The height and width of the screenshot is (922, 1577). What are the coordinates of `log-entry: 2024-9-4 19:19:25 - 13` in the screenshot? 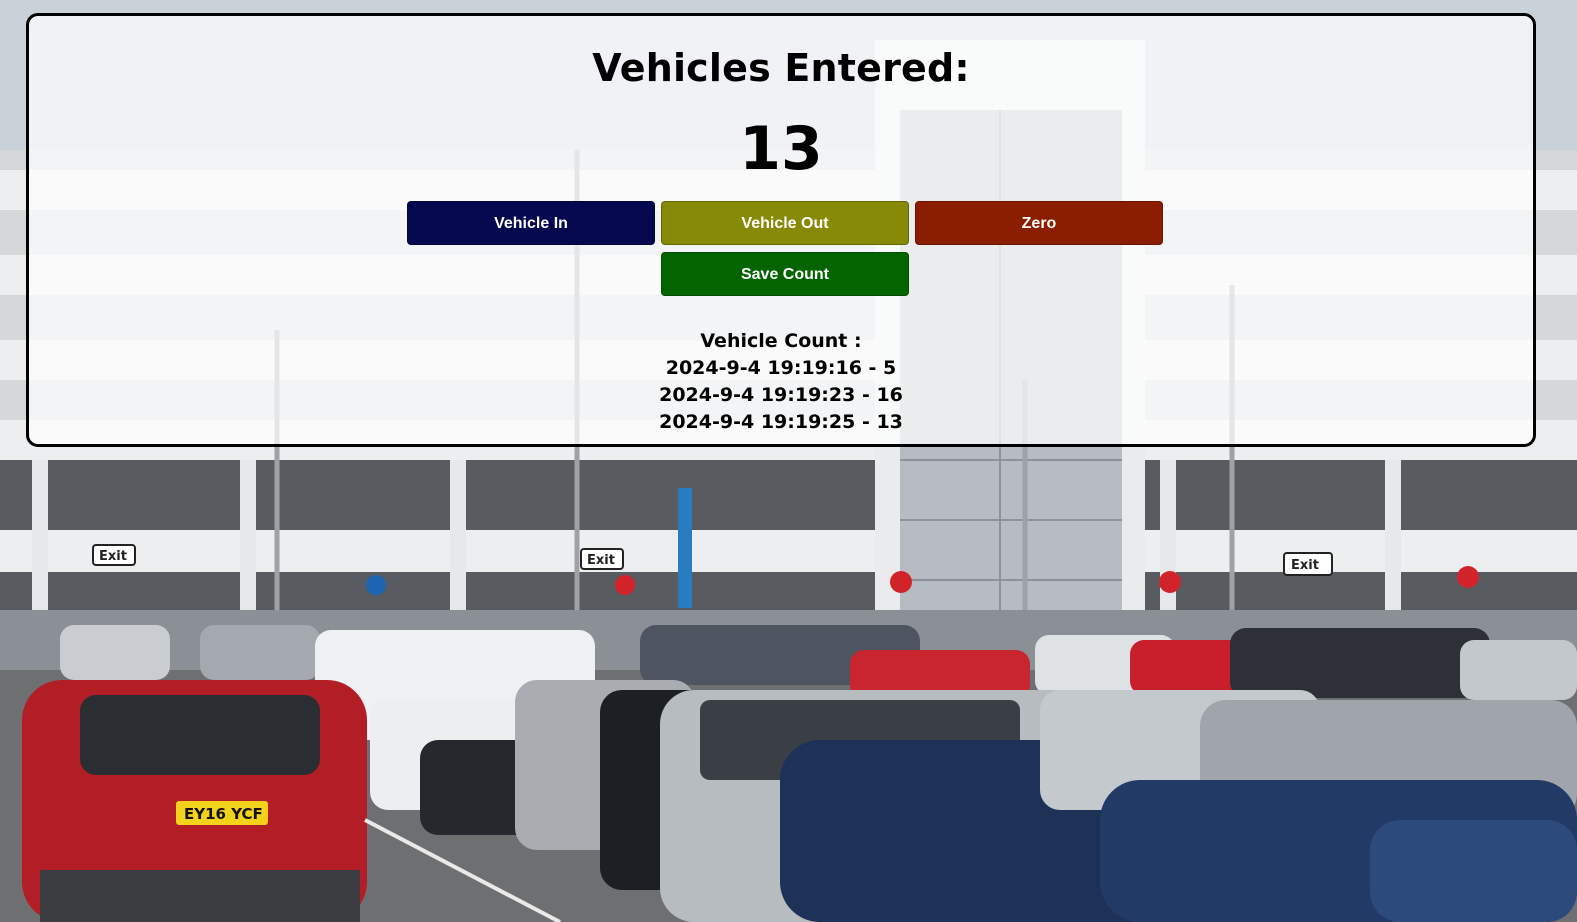 It's located at (781, 422).